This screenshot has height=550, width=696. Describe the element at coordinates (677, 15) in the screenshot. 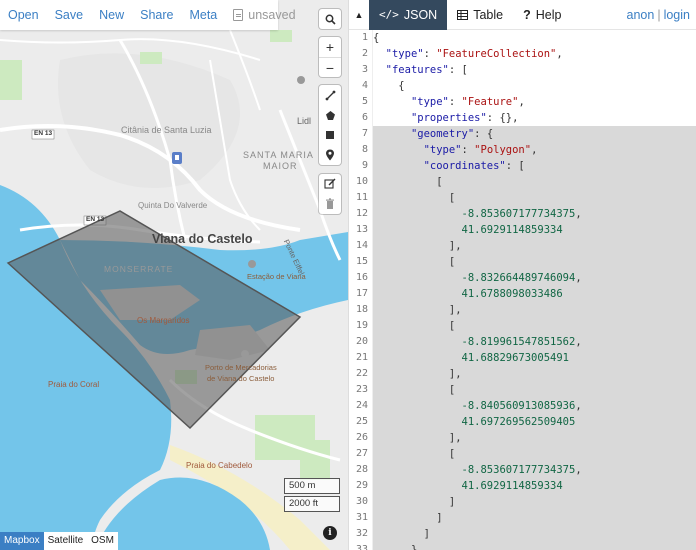

I see `login-link: login` at that location.